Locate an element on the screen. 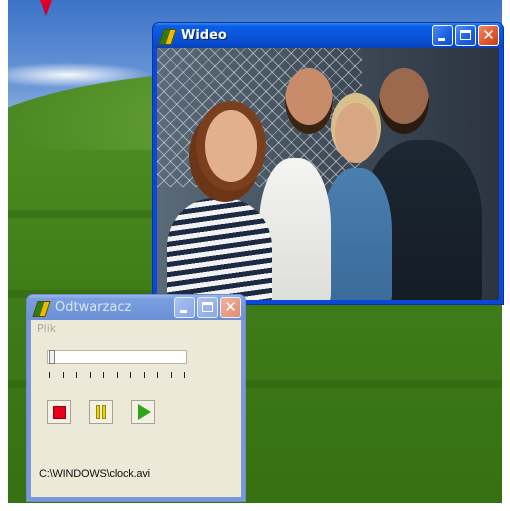 This screenshot has height=511, width=510. video-titlebar: Wideo ✕ is located at coordinates (328, 35).